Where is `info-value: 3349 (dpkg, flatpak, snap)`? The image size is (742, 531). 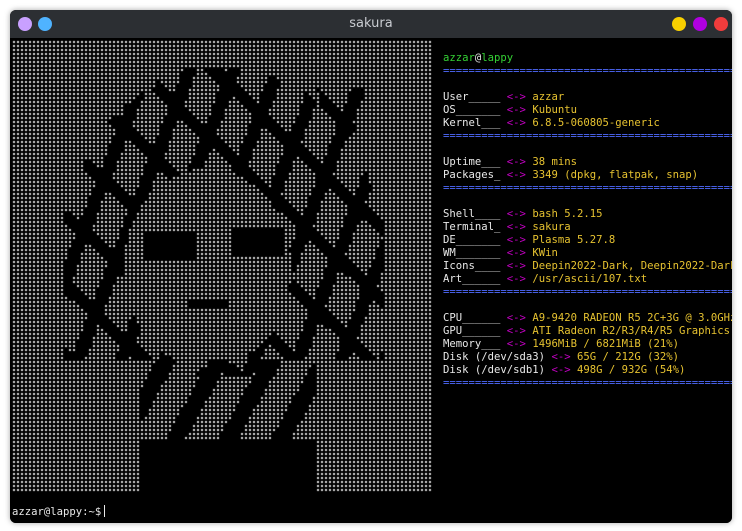
info-value: 3349 (dpkg, flatpak, snap) is located at coordinates (615, 175).